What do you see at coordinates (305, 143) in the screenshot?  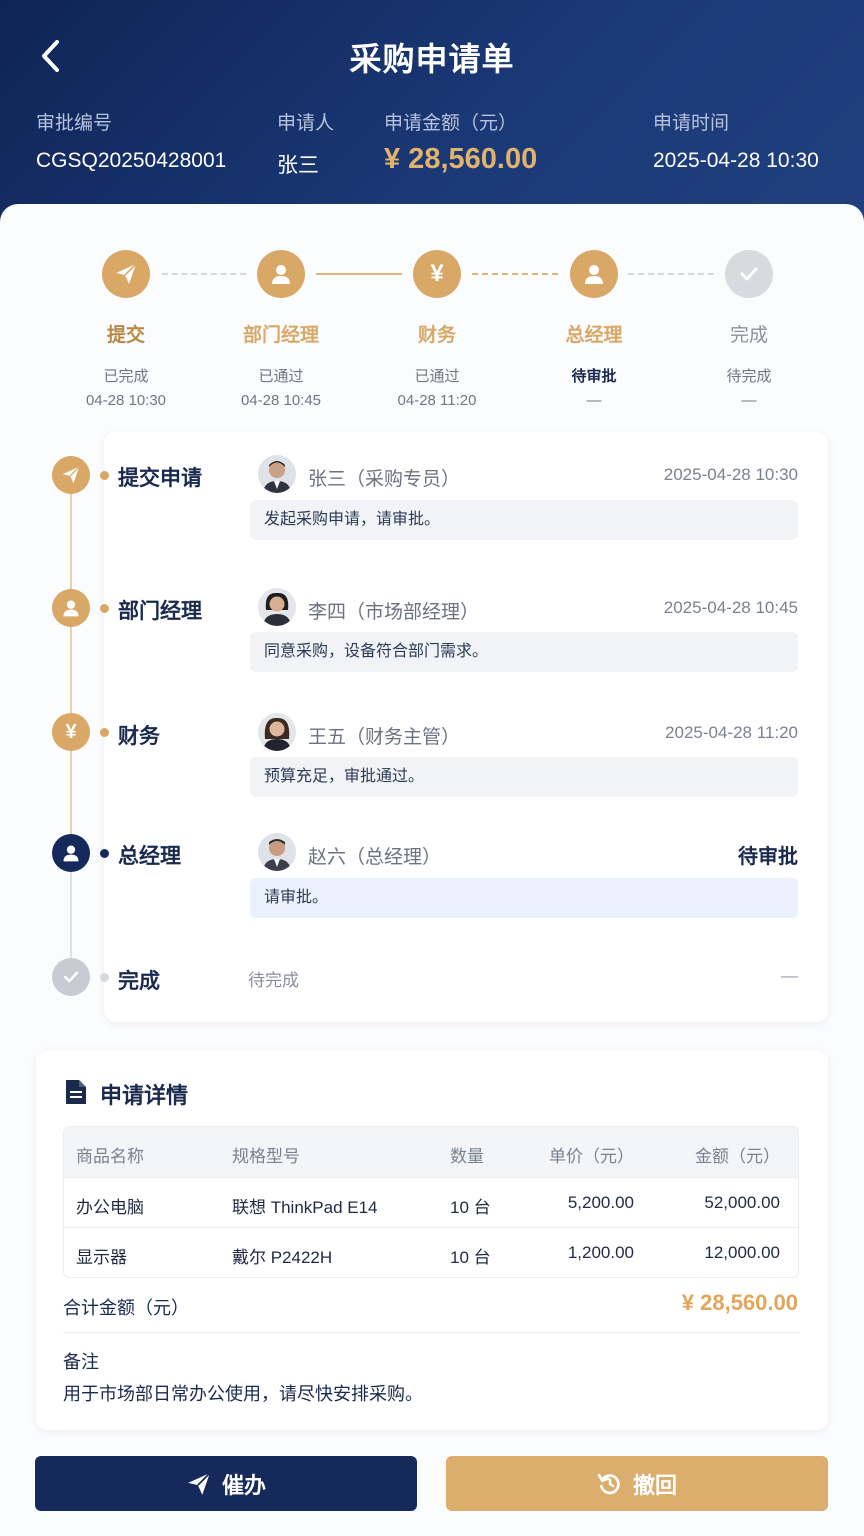 I see `applicant-block: 申请人 张三` at bounding box center [305, 143].